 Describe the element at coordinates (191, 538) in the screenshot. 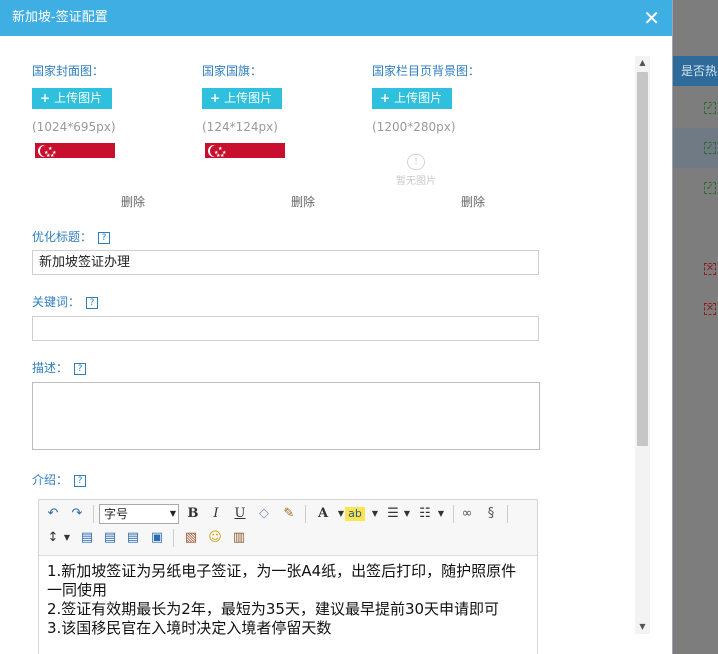

I see `image-icon: ▧` at that location.